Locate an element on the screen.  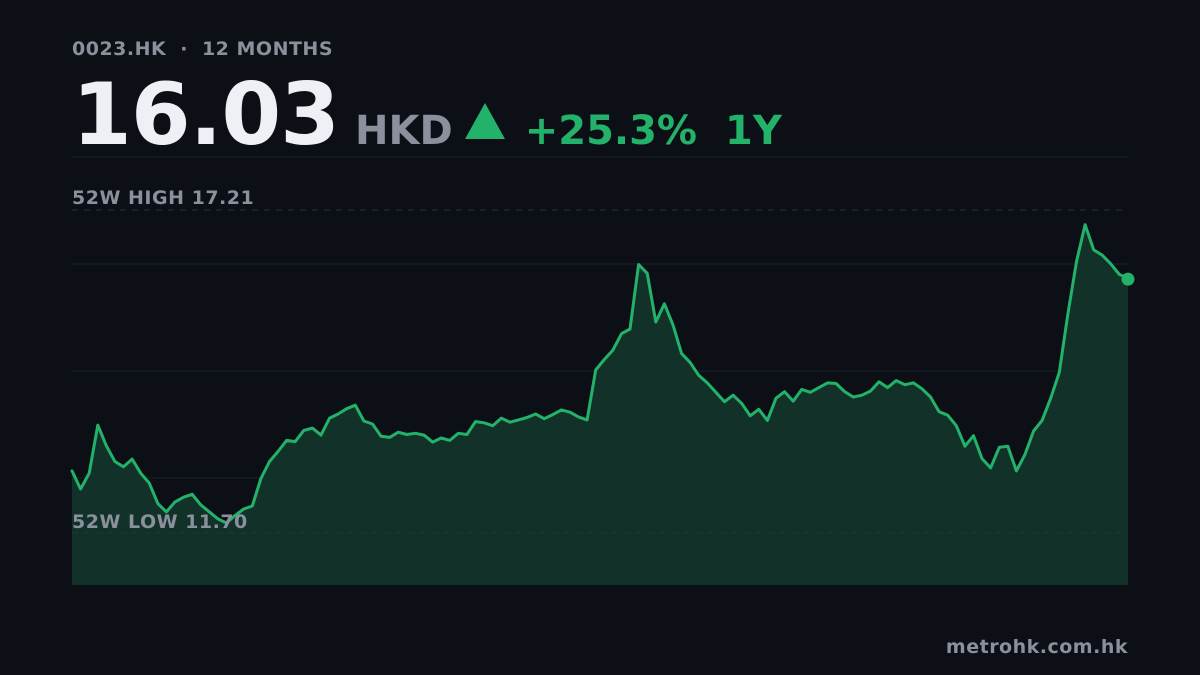
low-label: 52W LOW 11.70 is located at coordinates (160, 522).